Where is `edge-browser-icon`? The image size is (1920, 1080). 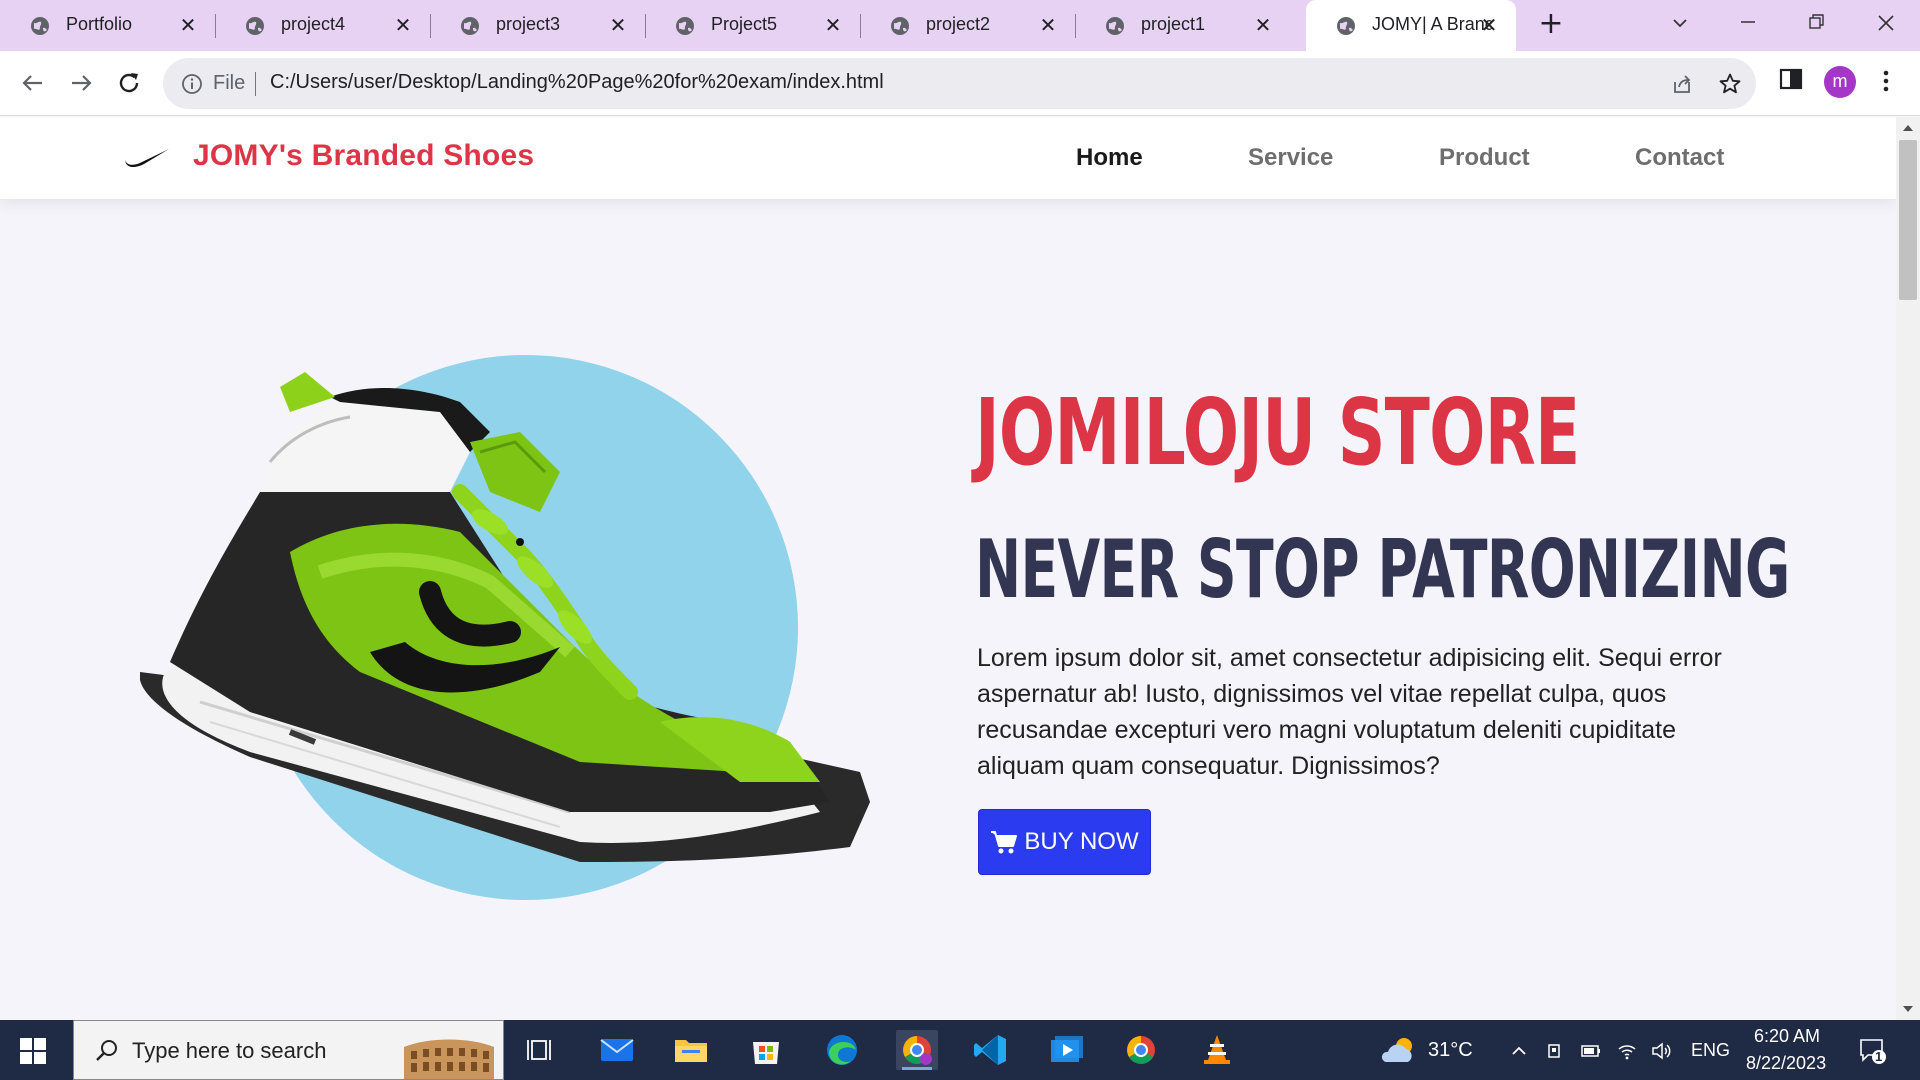 edge-browser-icon is located at coordinates (842, 1050).